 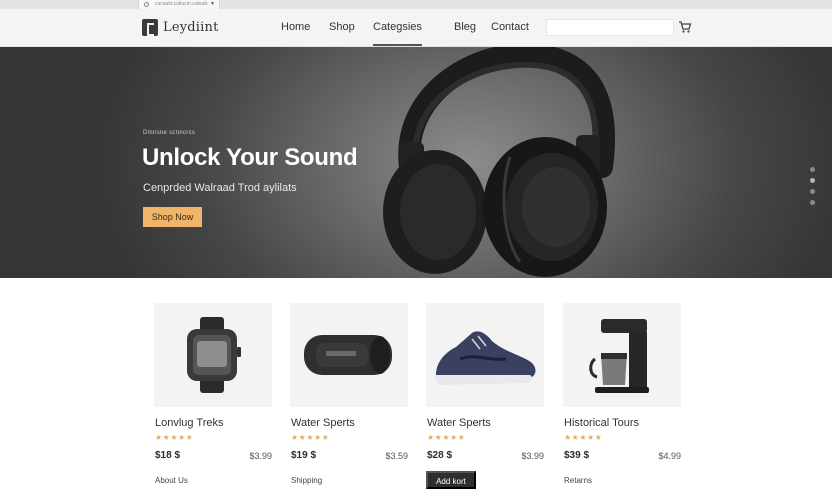 What do you see at coordinates (150, 27) in the screenshot?
I see `logo-mark-icon` at bounding box center [150, 27].